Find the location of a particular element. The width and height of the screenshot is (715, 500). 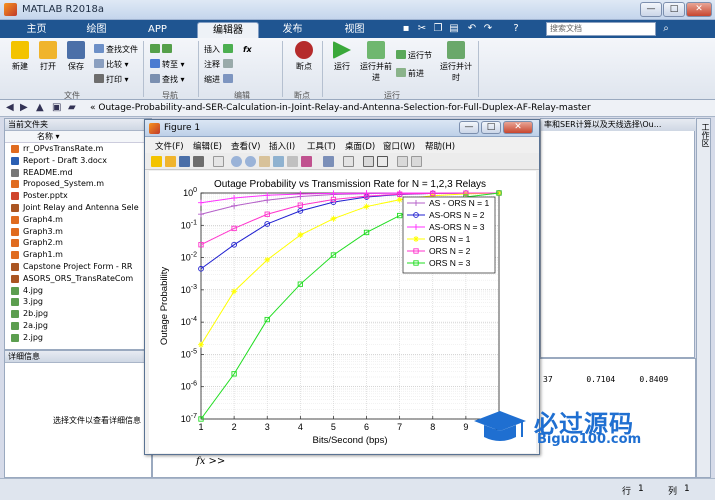

menu-desktop: 桌面(D) is located at coordinates (360, 146).